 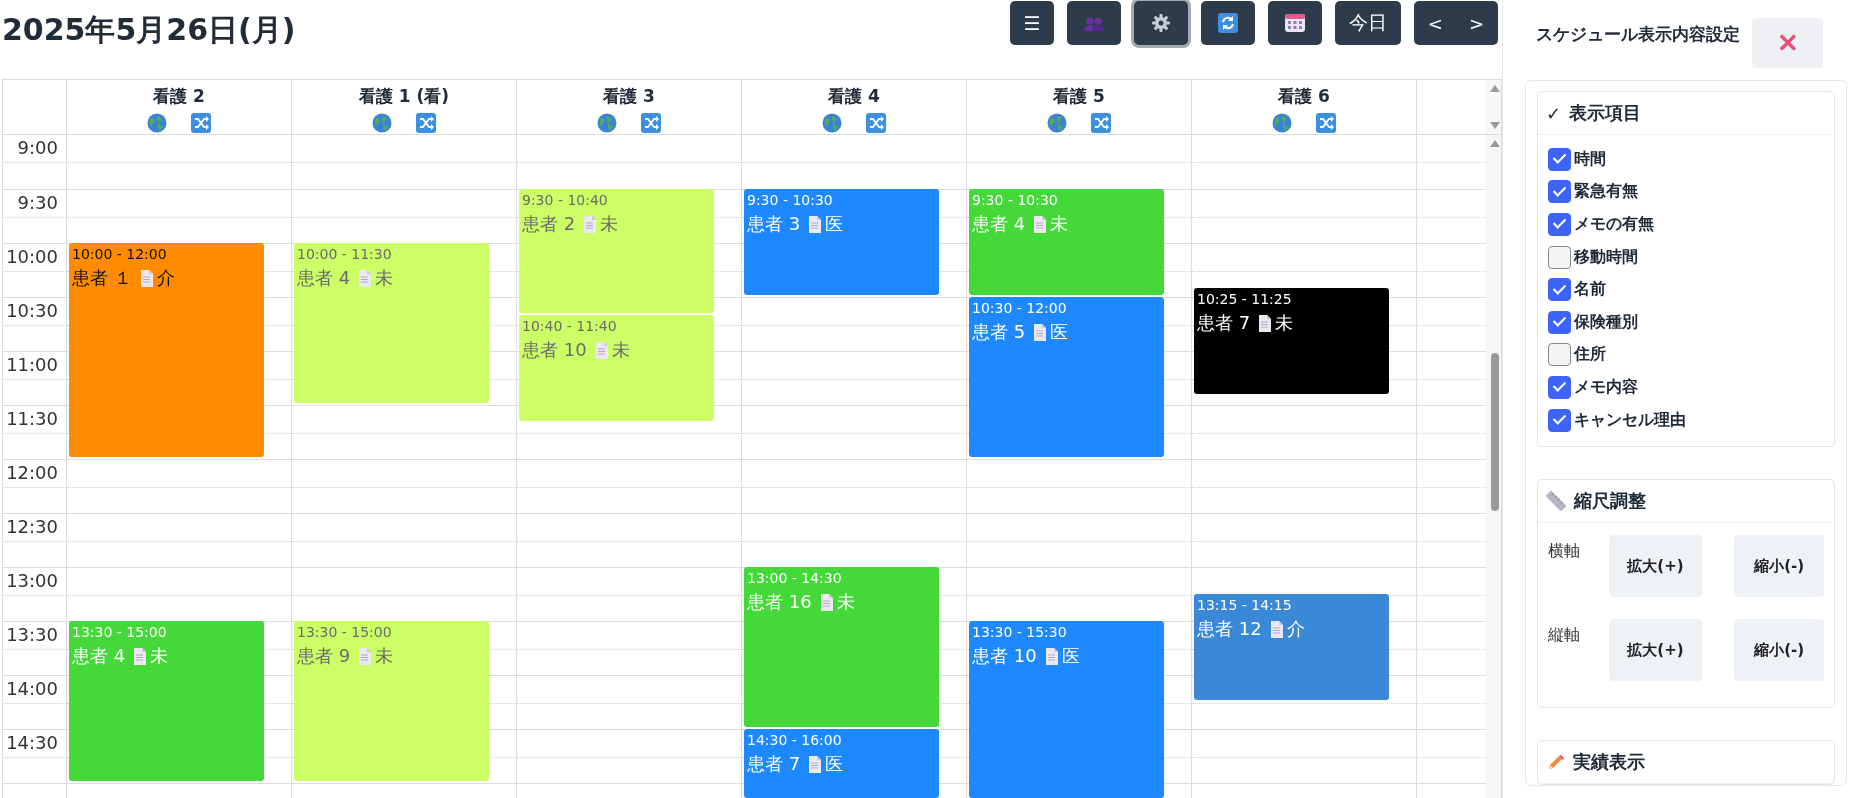 I want to click on next-button: >, so click(x=1476, y=23).